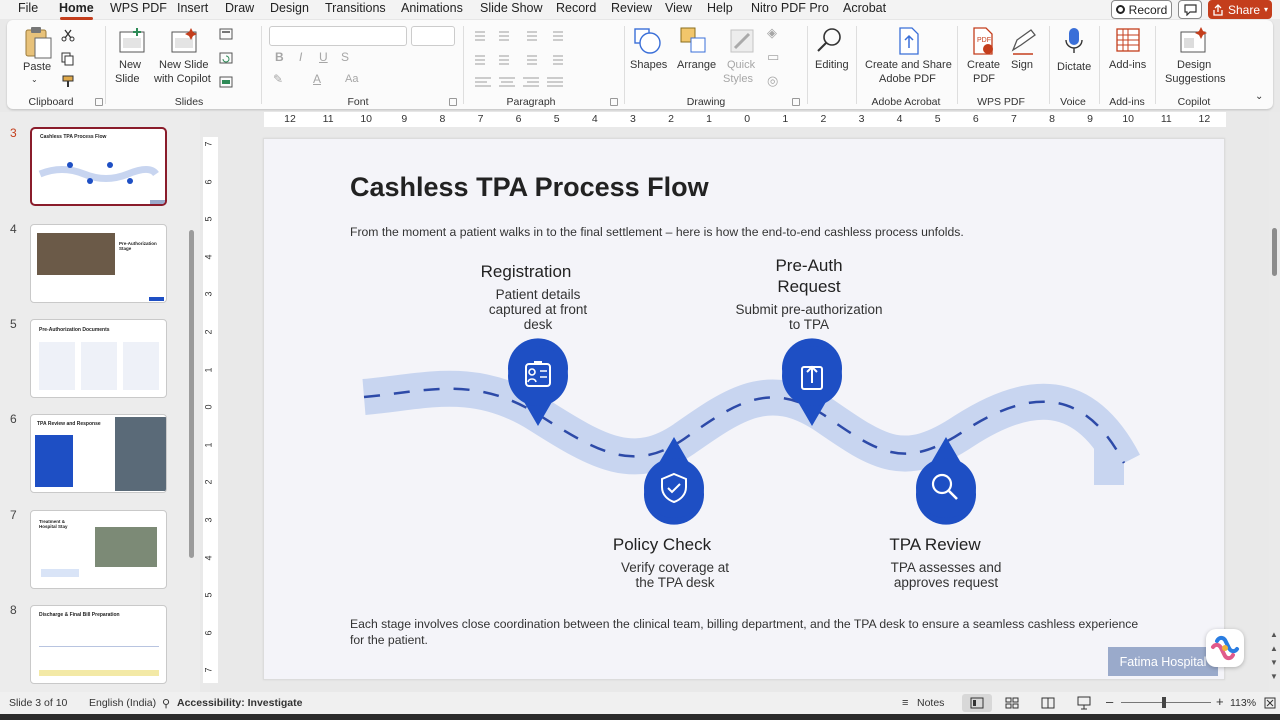 This screenshot has height=720, width=1280. I want to click on shape-fill-icon: ◈, so click(772, 33).